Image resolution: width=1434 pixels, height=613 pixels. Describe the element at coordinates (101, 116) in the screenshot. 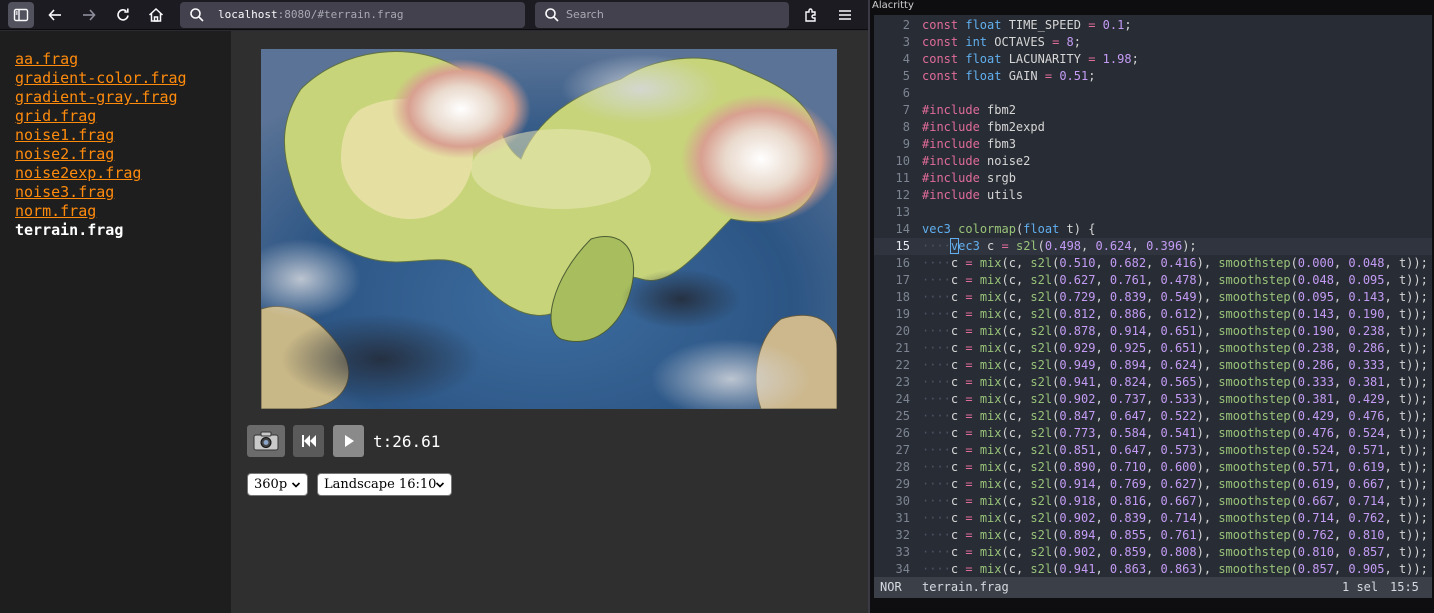

I see `file-link: grid.frag` at that location.